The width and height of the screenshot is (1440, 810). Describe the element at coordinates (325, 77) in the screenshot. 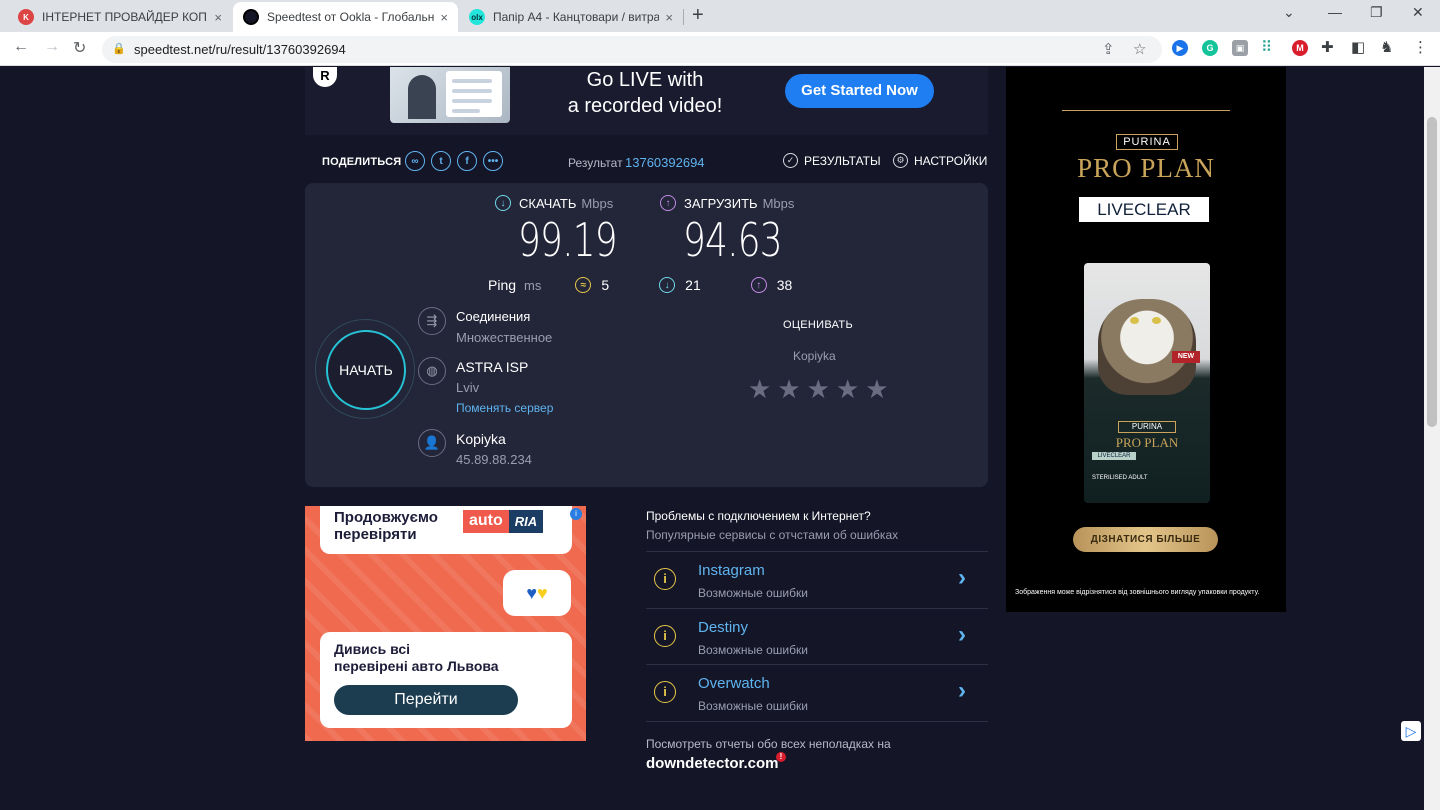

I see `ad-brand-logo: R` at that location.